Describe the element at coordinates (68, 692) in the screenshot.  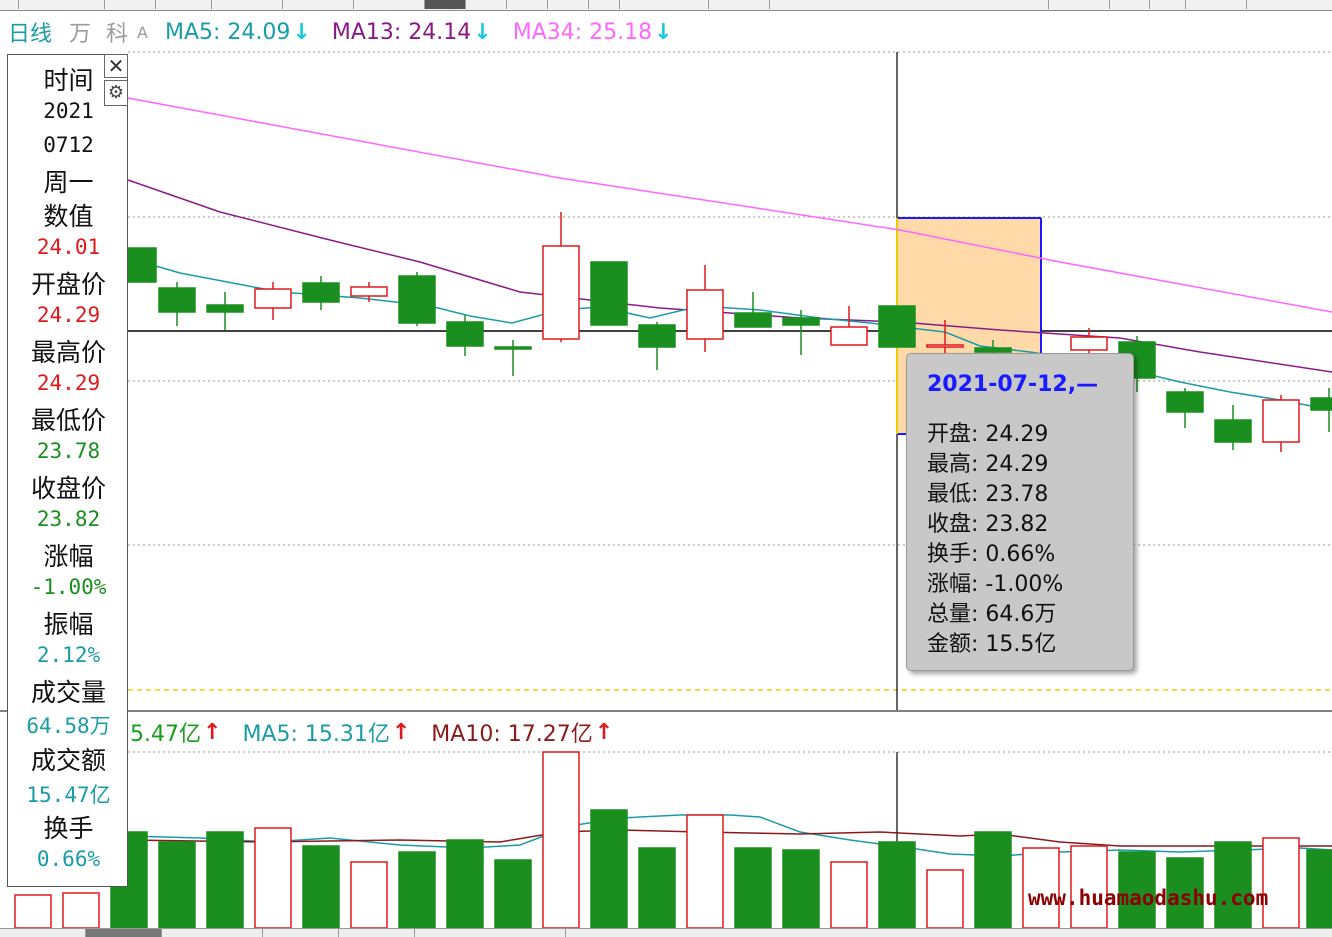
I see `volume-label: 成交量` at that location.